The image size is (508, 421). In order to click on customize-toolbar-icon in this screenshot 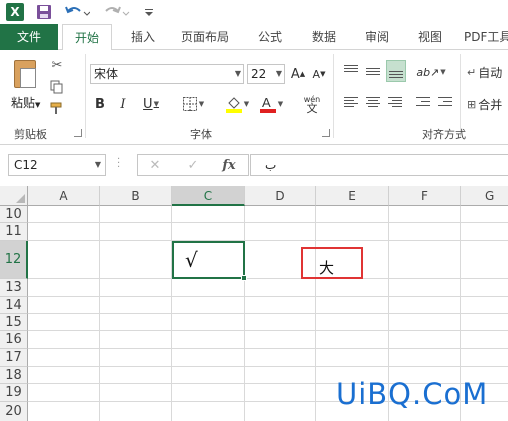, I will do `click(149, 12)`.